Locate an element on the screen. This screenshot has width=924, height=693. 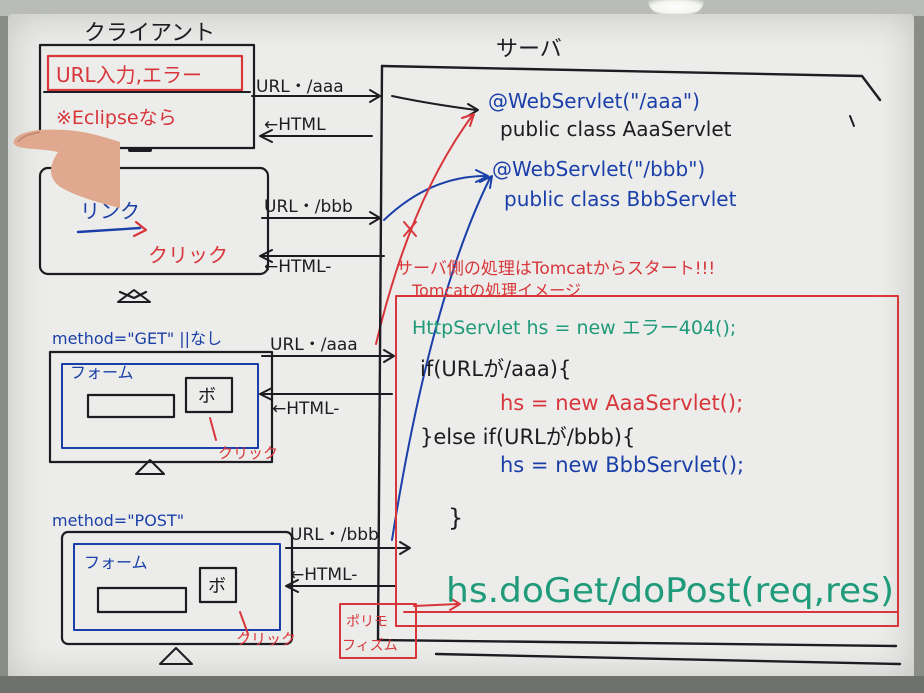
code-line-1: HttpServlet hs = new エラー404(); is located at coordinates (574, 328).